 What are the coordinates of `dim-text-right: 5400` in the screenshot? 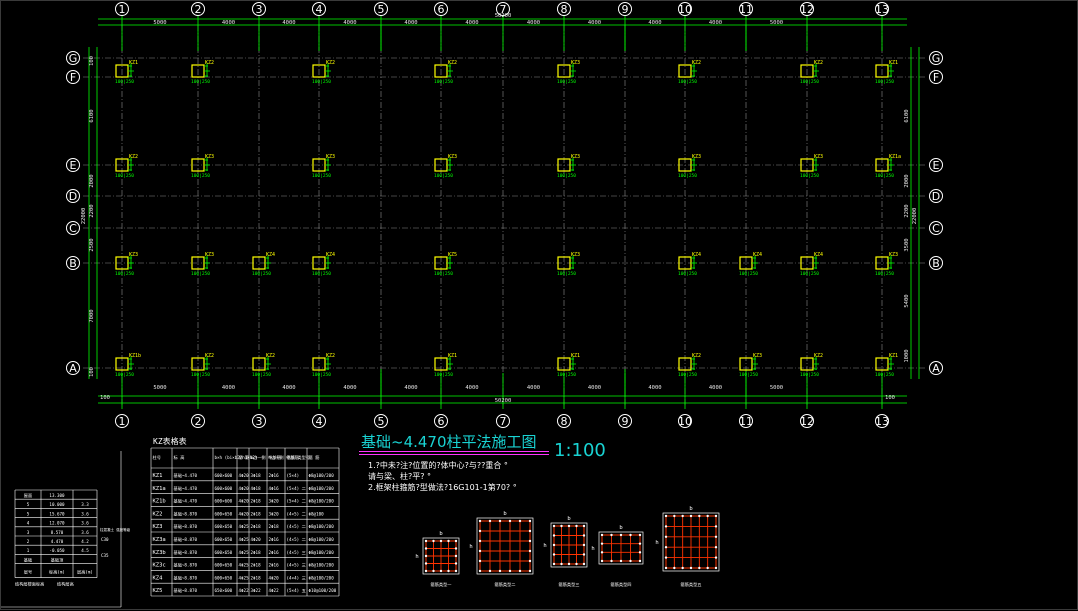 It's located at (907, 300).